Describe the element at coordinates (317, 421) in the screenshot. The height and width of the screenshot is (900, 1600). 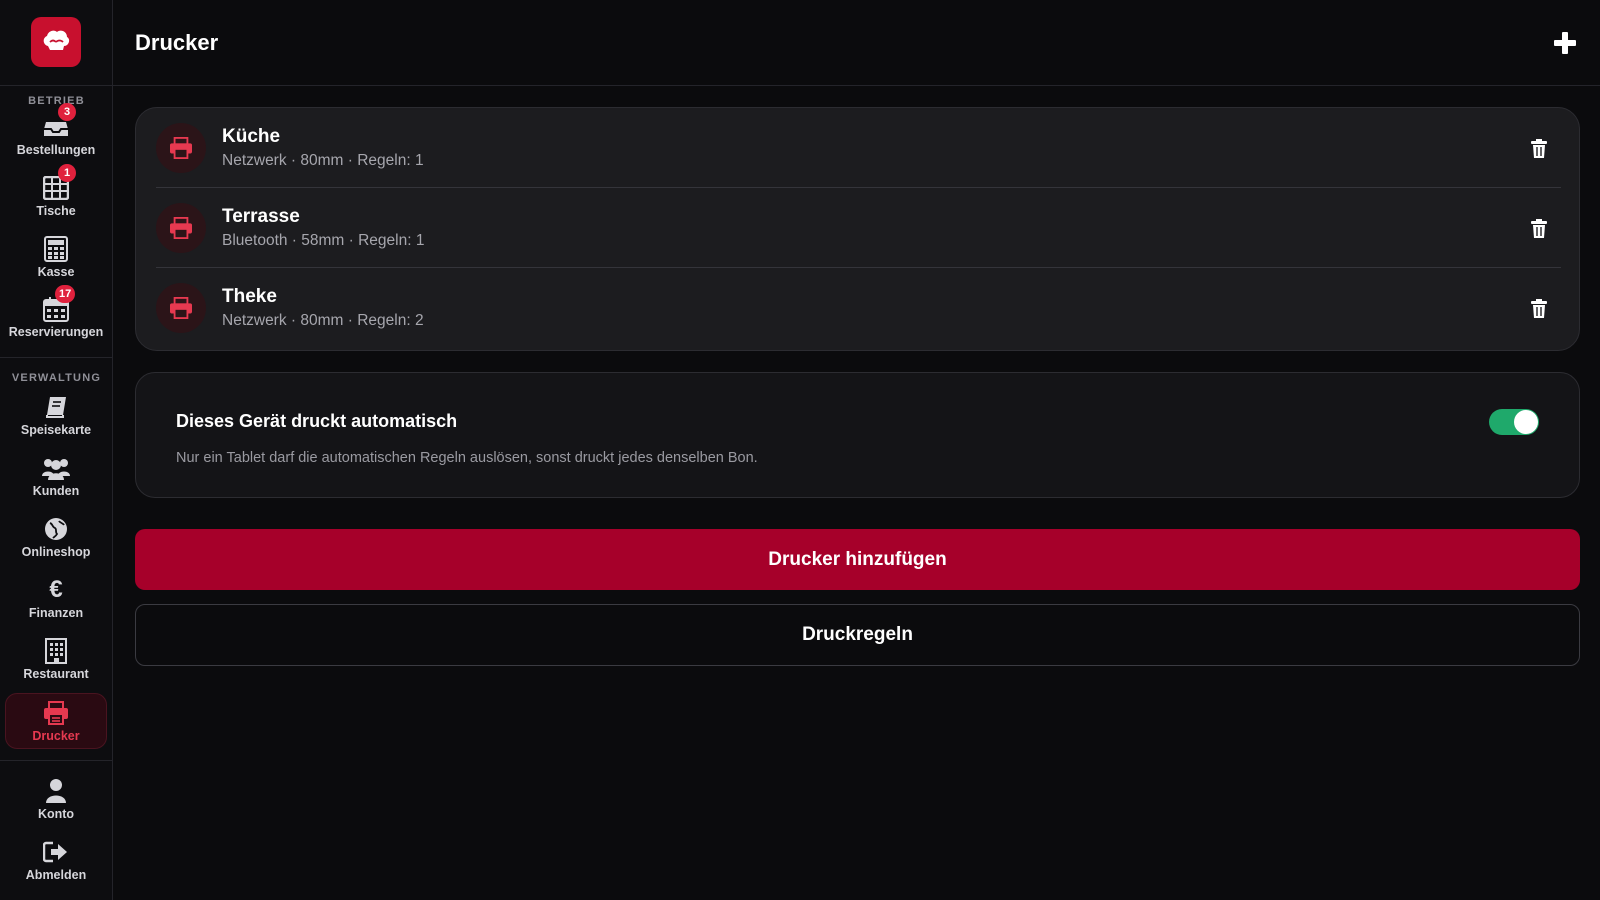
I see `auto-print-title: Dieses Gerät druckt automatisch` at that location.